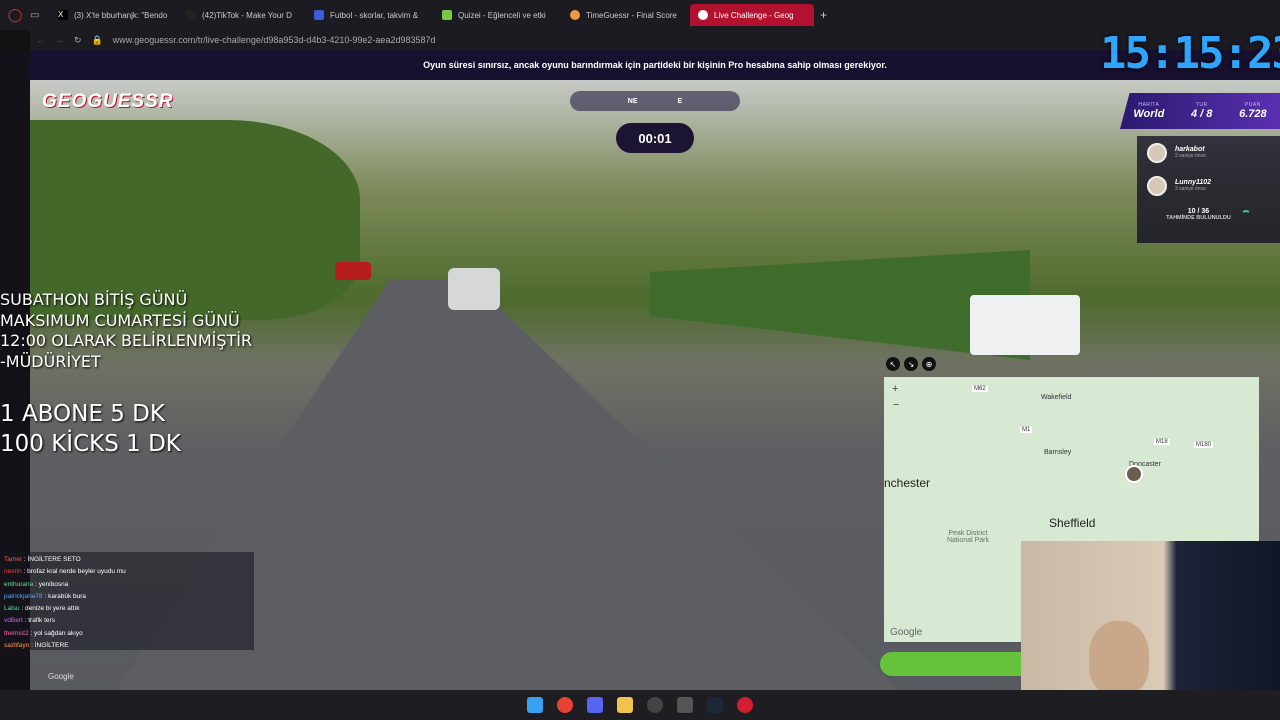 The width and height of the screenshot is (1280, 720). Describe the element at coordinates (1190, 189) in the screenshot. I see `player-time: 3 saniye önce` at that location.